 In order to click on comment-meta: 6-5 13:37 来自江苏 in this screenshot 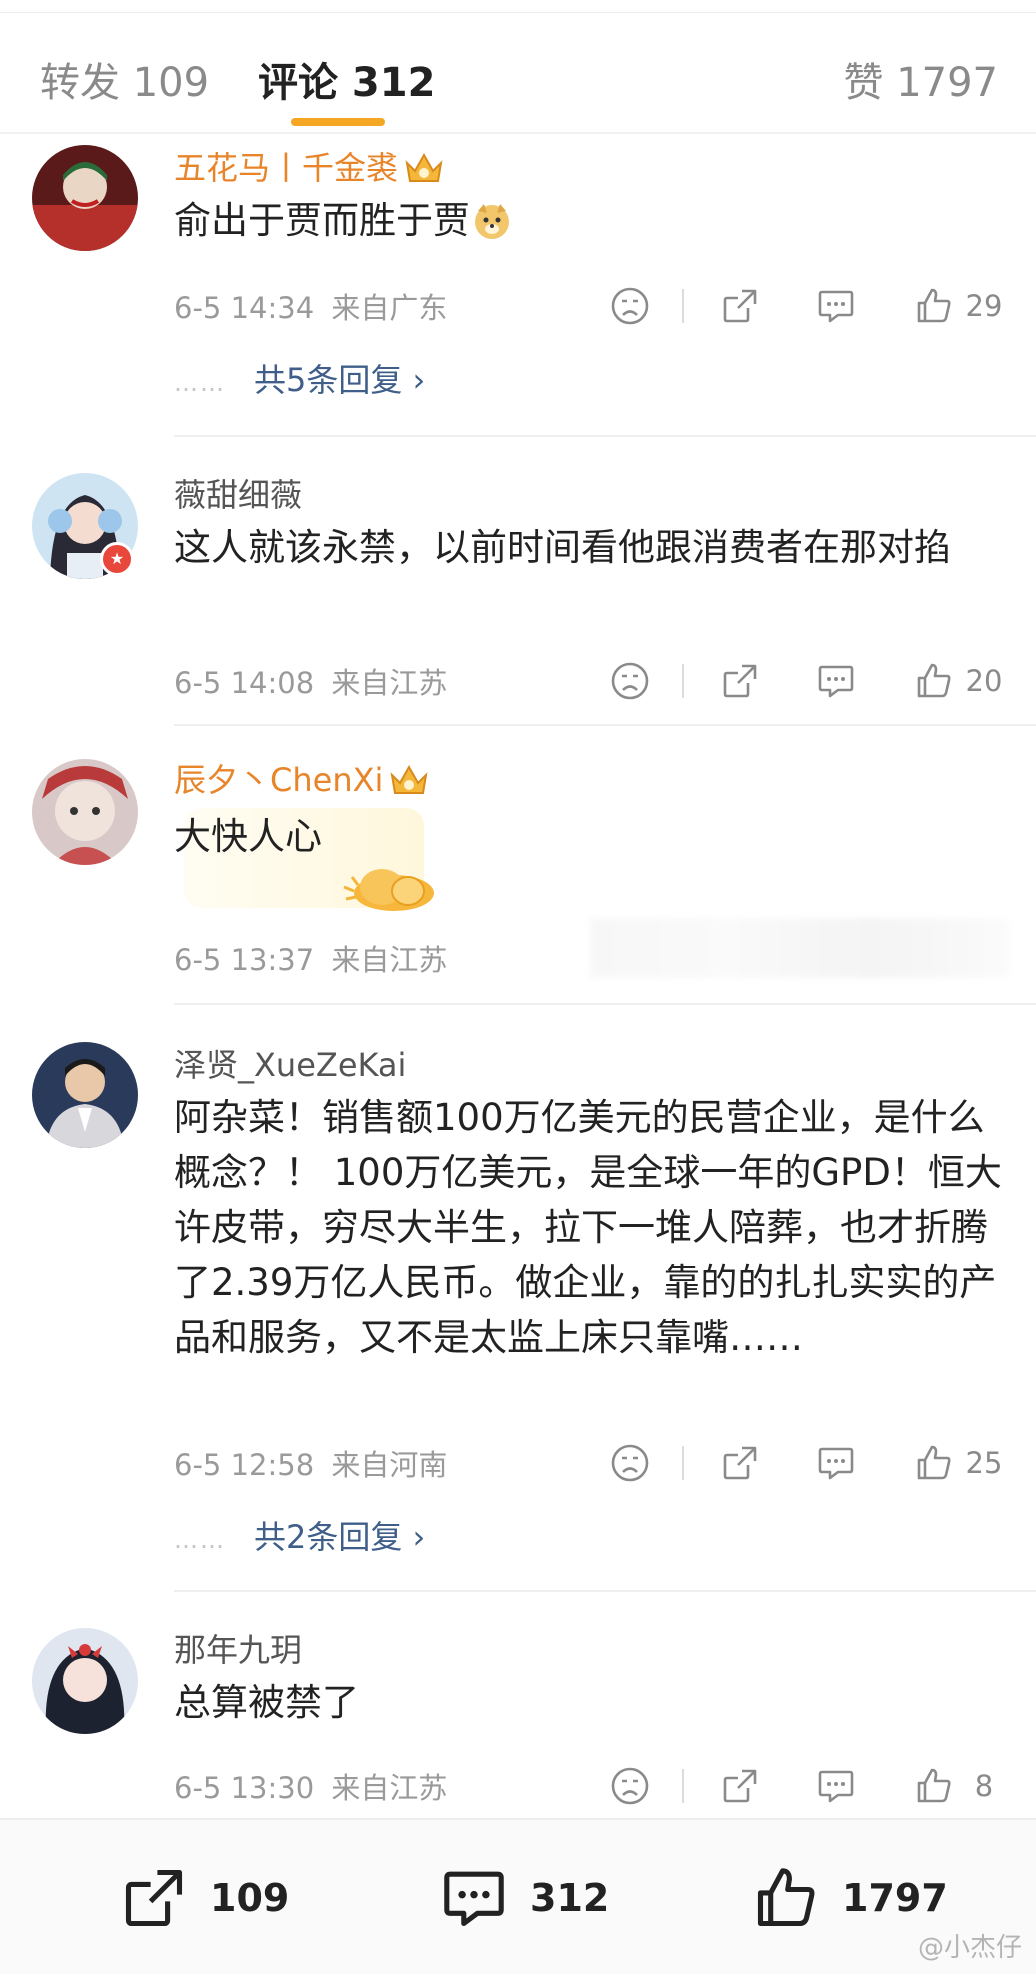, I will do `click(310, 958)`.